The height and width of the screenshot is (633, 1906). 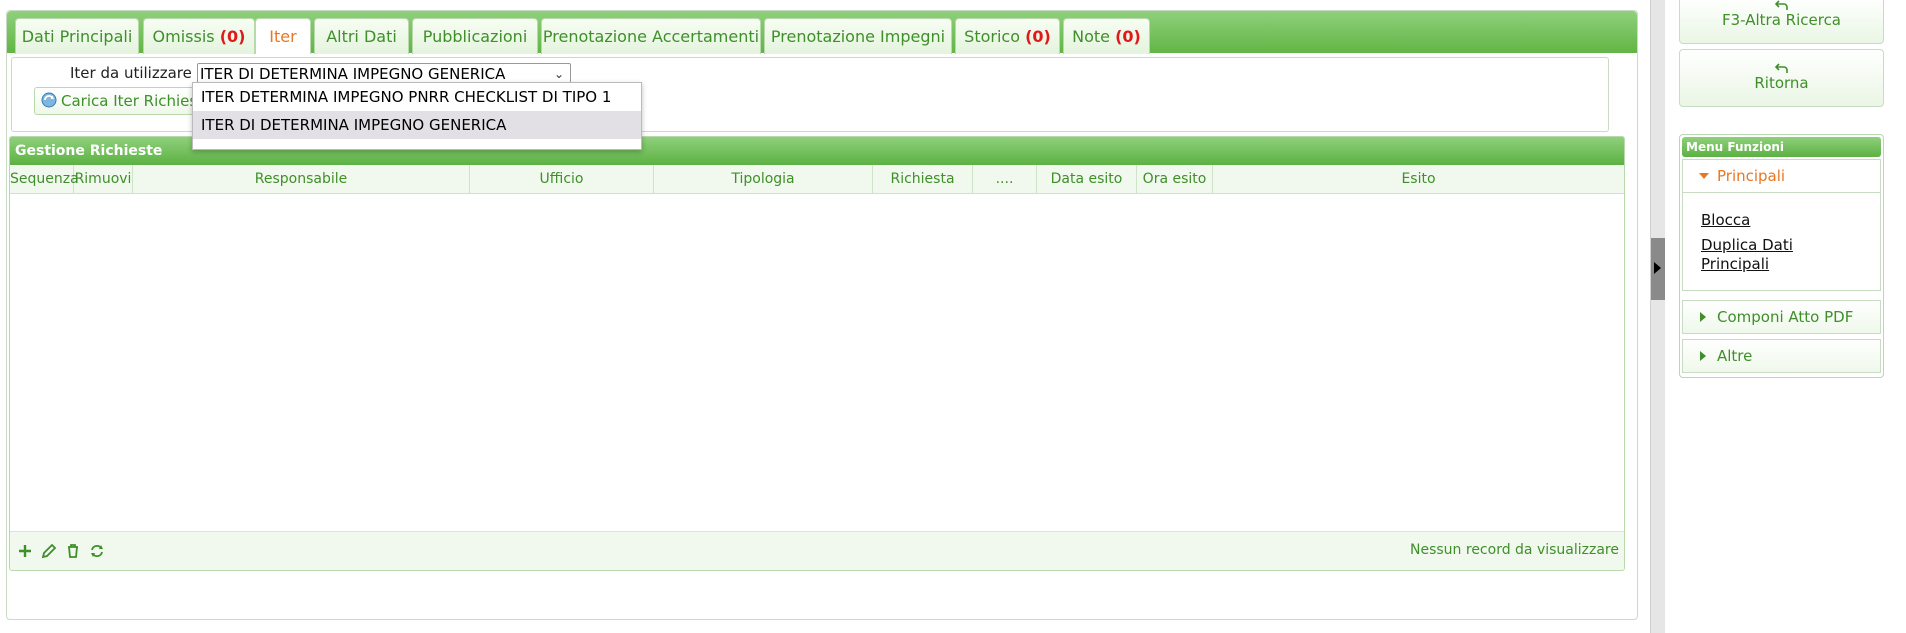 I want to click on tab-altri-dati: Altri Dati, so click(x=361, y=36).